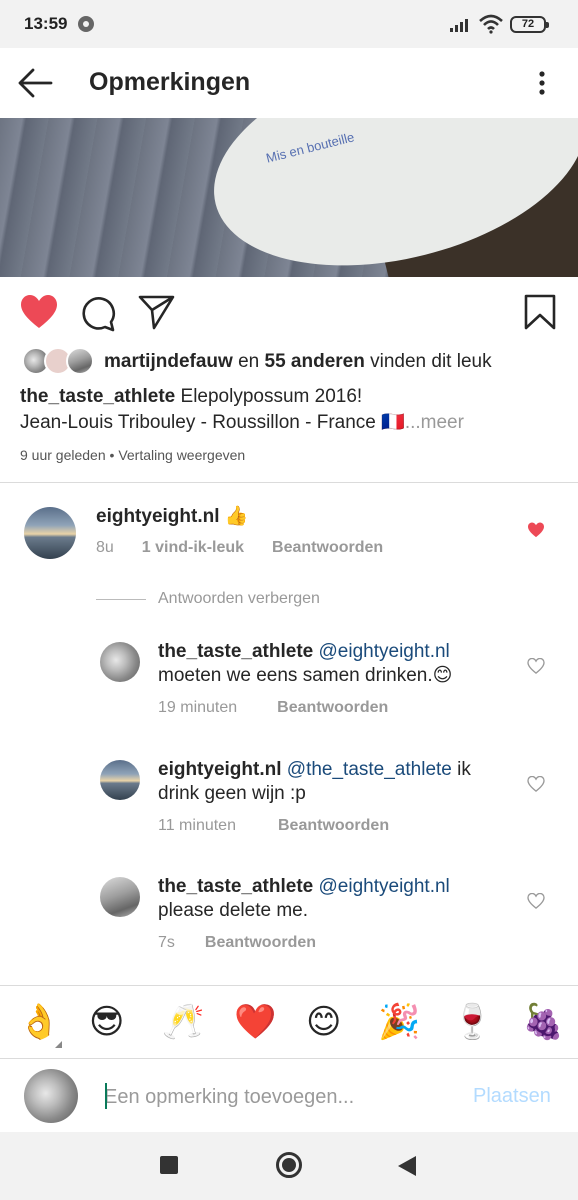 The width and height of the screenshot is (578, 1200). I want to click on text-caret, so click(106, 1096).